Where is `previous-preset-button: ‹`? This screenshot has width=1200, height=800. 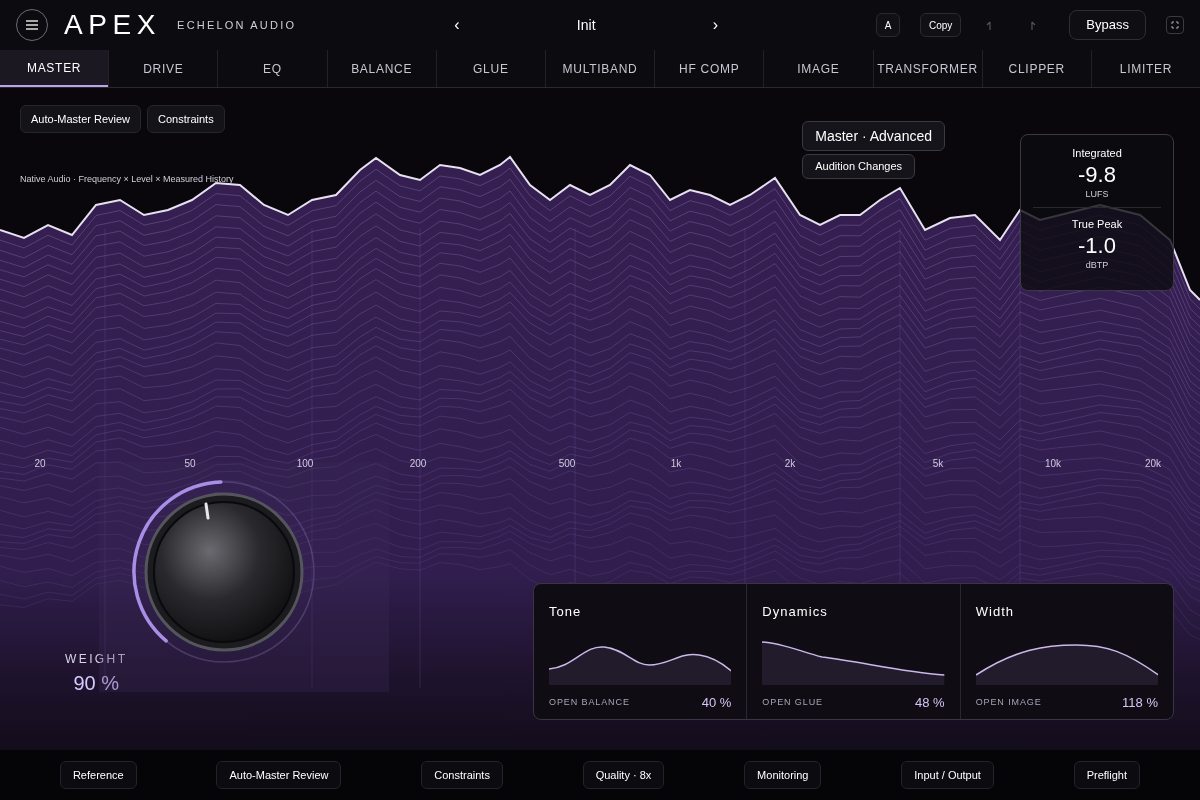
previous-preset-button: ‹ is located at coordinates (457, 25).